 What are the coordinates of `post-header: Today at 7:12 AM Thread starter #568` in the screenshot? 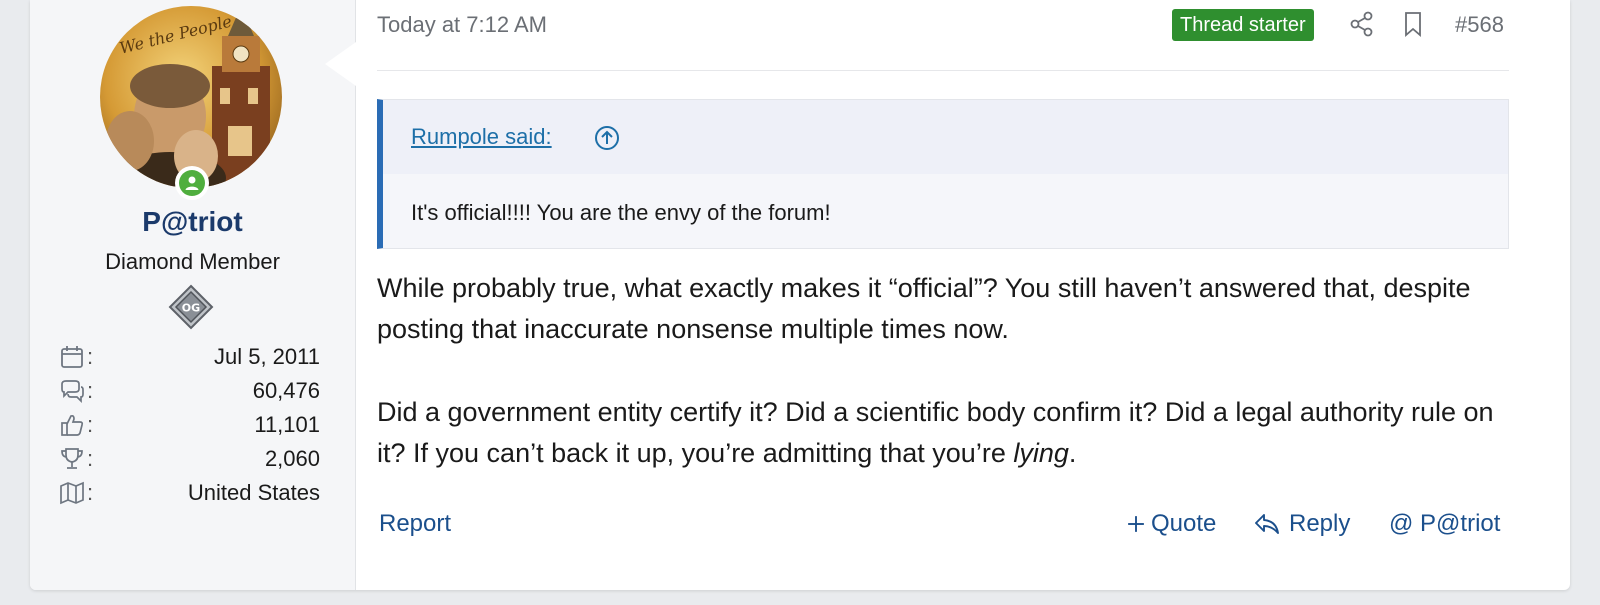 It's located at (943, 35).